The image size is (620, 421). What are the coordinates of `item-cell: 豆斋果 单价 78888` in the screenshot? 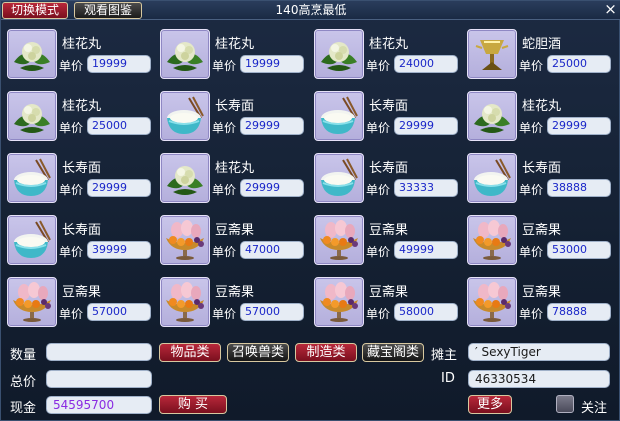 It's located at (542, 306).